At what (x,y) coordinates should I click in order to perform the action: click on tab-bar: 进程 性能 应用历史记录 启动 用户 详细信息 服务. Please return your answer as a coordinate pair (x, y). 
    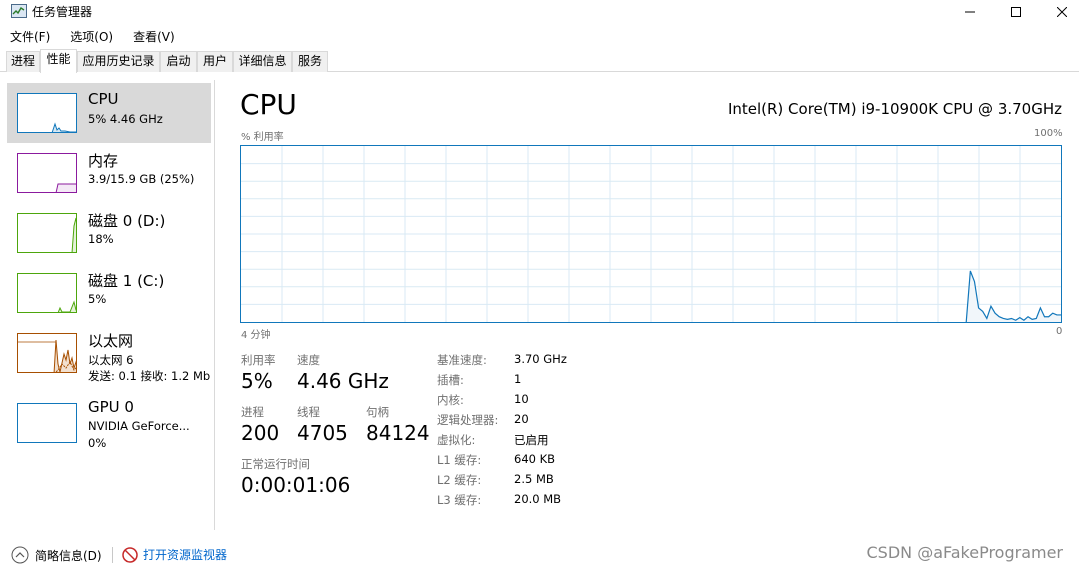
    Looking at the image, I should click on (539, 61).